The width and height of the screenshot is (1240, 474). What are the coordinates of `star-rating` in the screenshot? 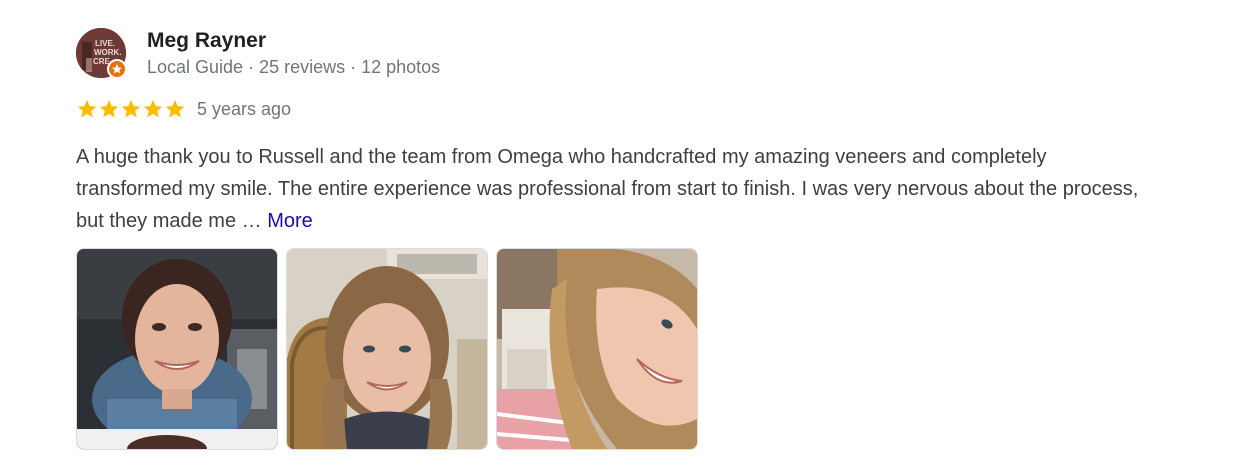 It's located at (131, 109).